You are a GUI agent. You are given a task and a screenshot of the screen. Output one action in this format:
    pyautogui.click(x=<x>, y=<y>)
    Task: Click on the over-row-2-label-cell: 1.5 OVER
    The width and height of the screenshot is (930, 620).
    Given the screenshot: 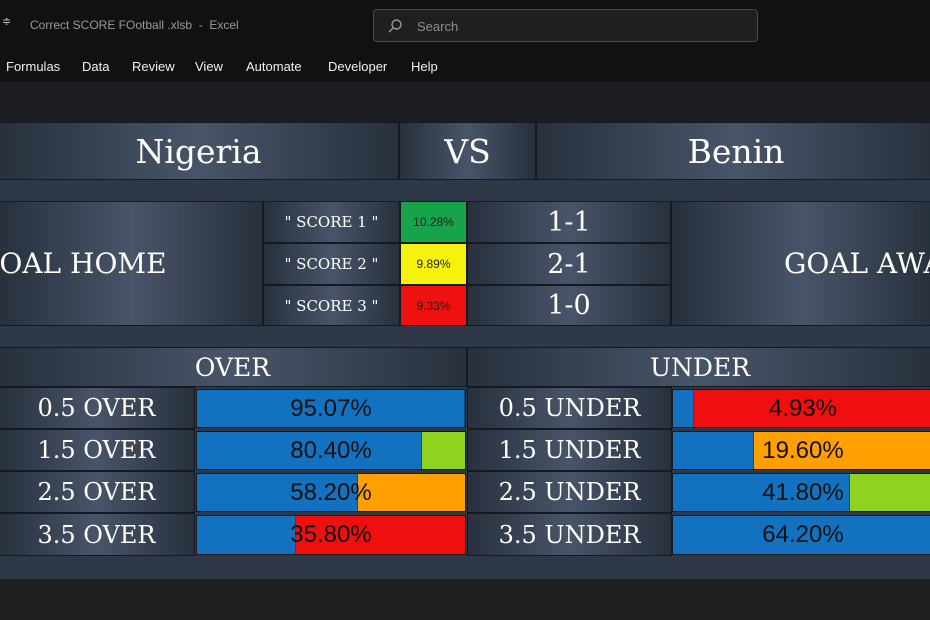 What is the action you would take?
    pyautogui.click(x=97, y=450)
    